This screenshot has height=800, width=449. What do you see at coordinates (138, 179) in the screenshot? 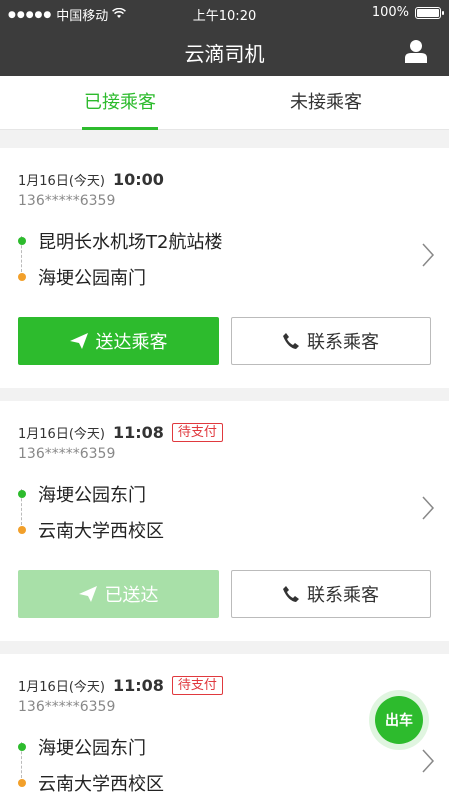
I see `order-time: 10:00` at bounding box center [138, 179].